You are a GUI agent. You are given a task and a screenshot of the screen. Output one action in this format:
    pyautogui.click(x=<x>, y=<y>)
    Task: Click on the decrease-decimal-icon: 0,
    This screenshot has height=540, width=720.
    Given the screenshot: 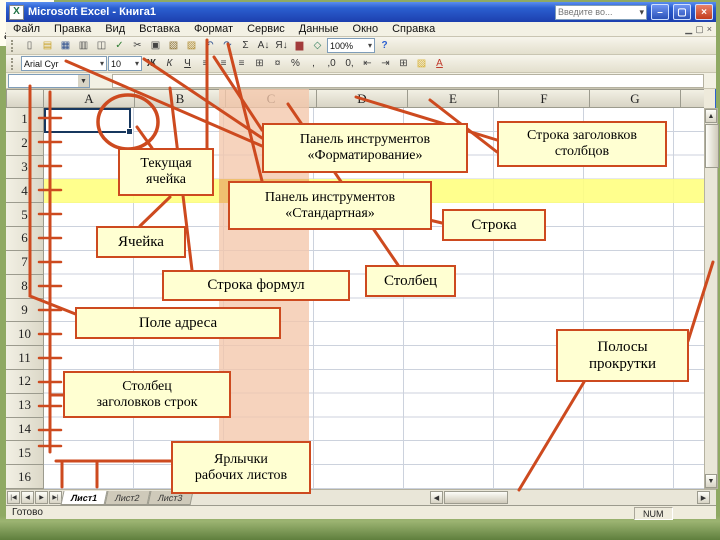 What is the action you would take?
    pyautogui.click(x=349, y=63)
    